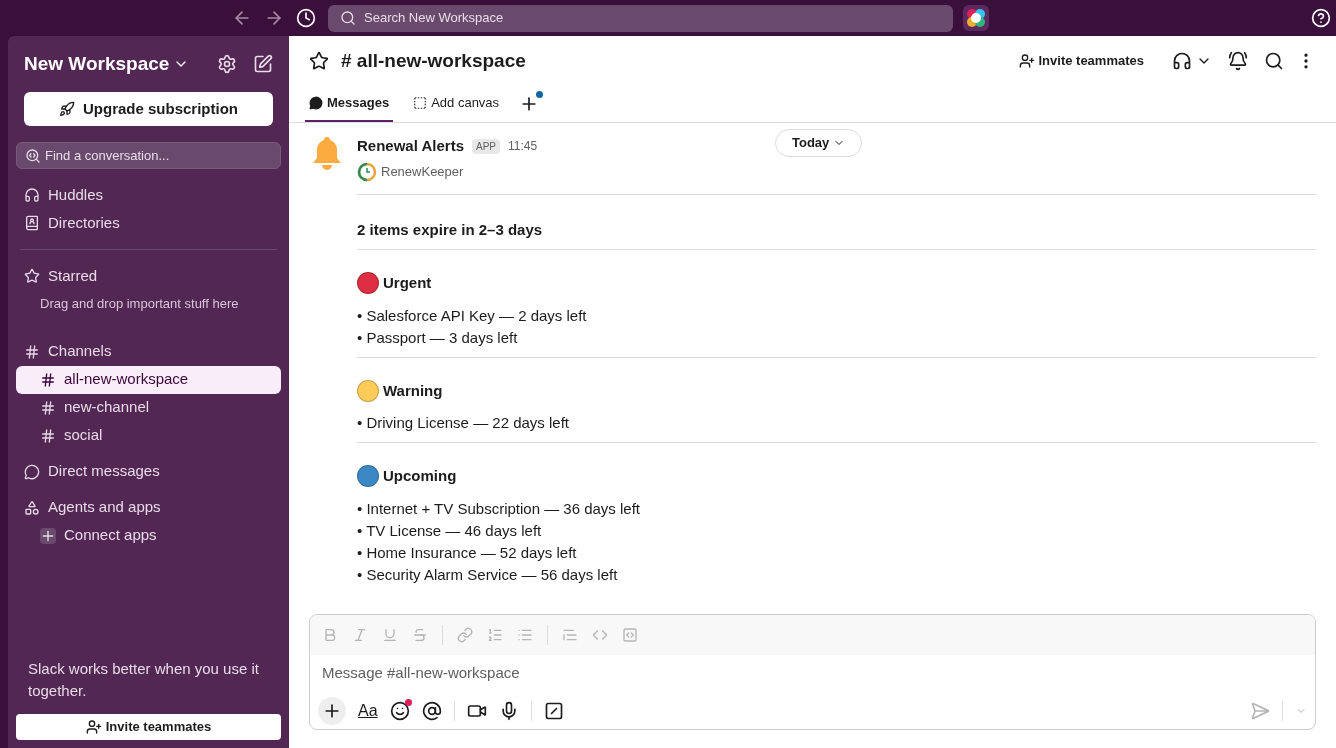 The image size is (1336, 748). What do you see at coordinates (523, 146) in the screenshot?
I see `message-time: 11:45` at bounding box center [523, 146].